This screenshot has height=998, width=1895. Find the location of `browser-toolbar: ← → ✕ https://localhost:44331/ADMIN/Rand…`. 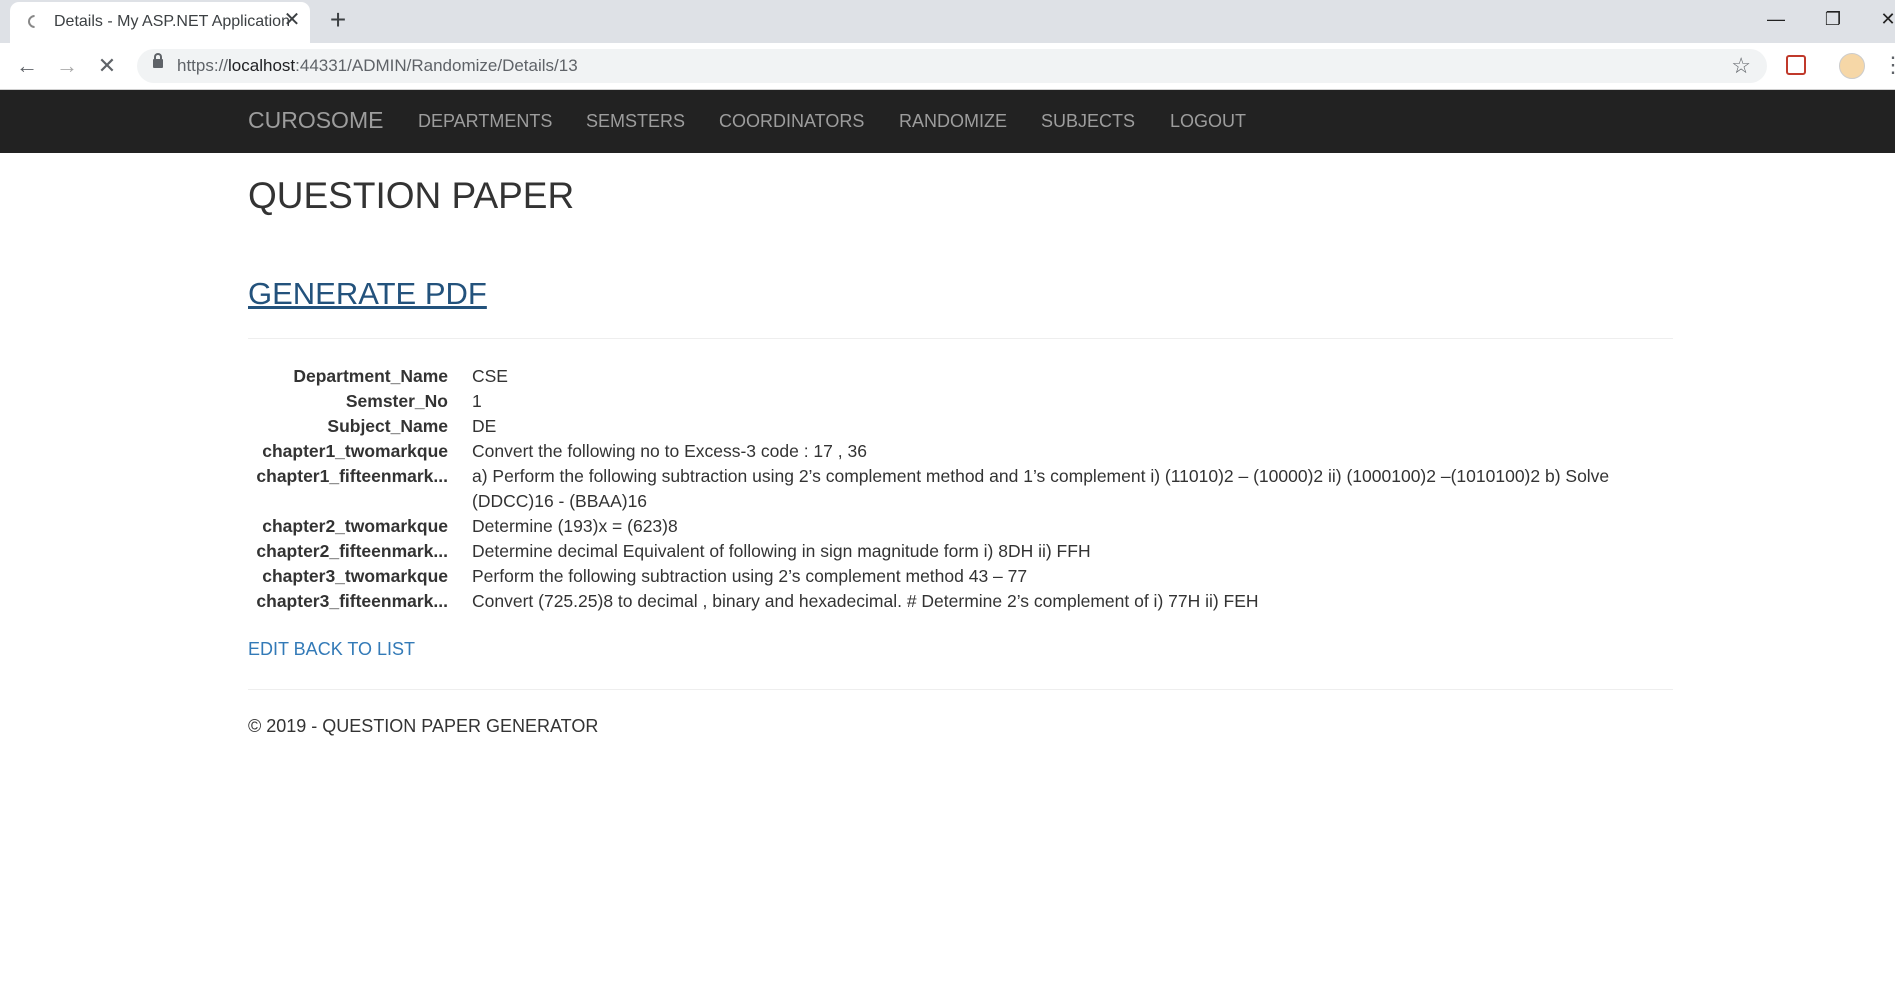

browser-toolbar: ← → ✕ https://localhost:44331/ADMIN/Rand… is located at coordinates (947, 66).